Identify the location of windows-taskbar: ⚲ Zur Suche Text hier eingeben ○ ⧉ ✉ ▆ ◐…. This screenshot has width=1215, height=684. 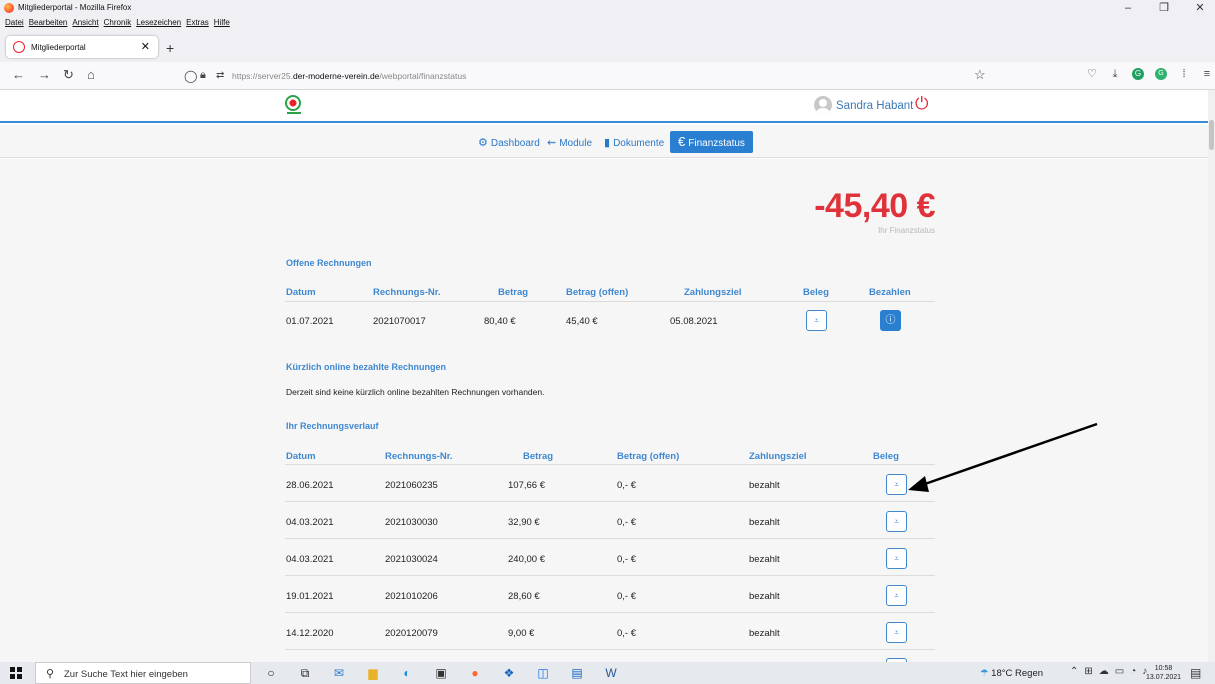
(607, 673).